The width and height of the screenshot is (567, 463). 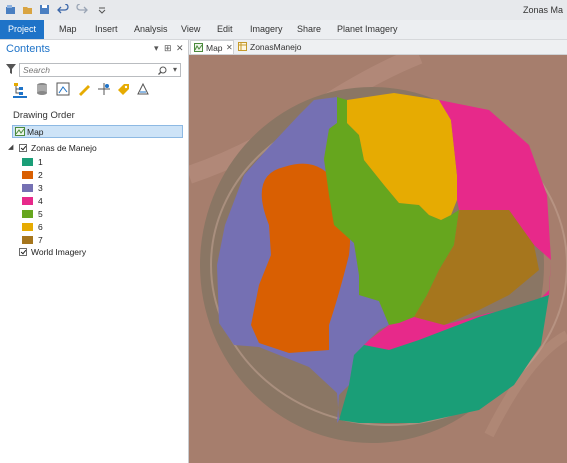 What do you see at coordinates (44, 9) in the screenshot?
I see `save-icon` at bounding box center [44, 9].